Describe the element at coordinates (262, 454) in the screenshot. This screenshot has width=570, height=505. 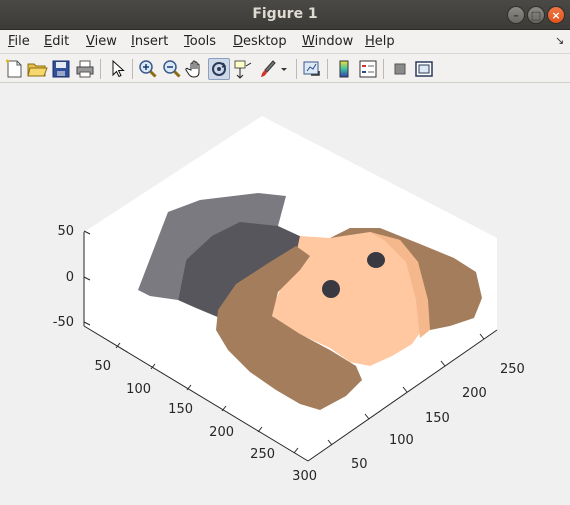
I see `y-tick-label: 250` at that location.